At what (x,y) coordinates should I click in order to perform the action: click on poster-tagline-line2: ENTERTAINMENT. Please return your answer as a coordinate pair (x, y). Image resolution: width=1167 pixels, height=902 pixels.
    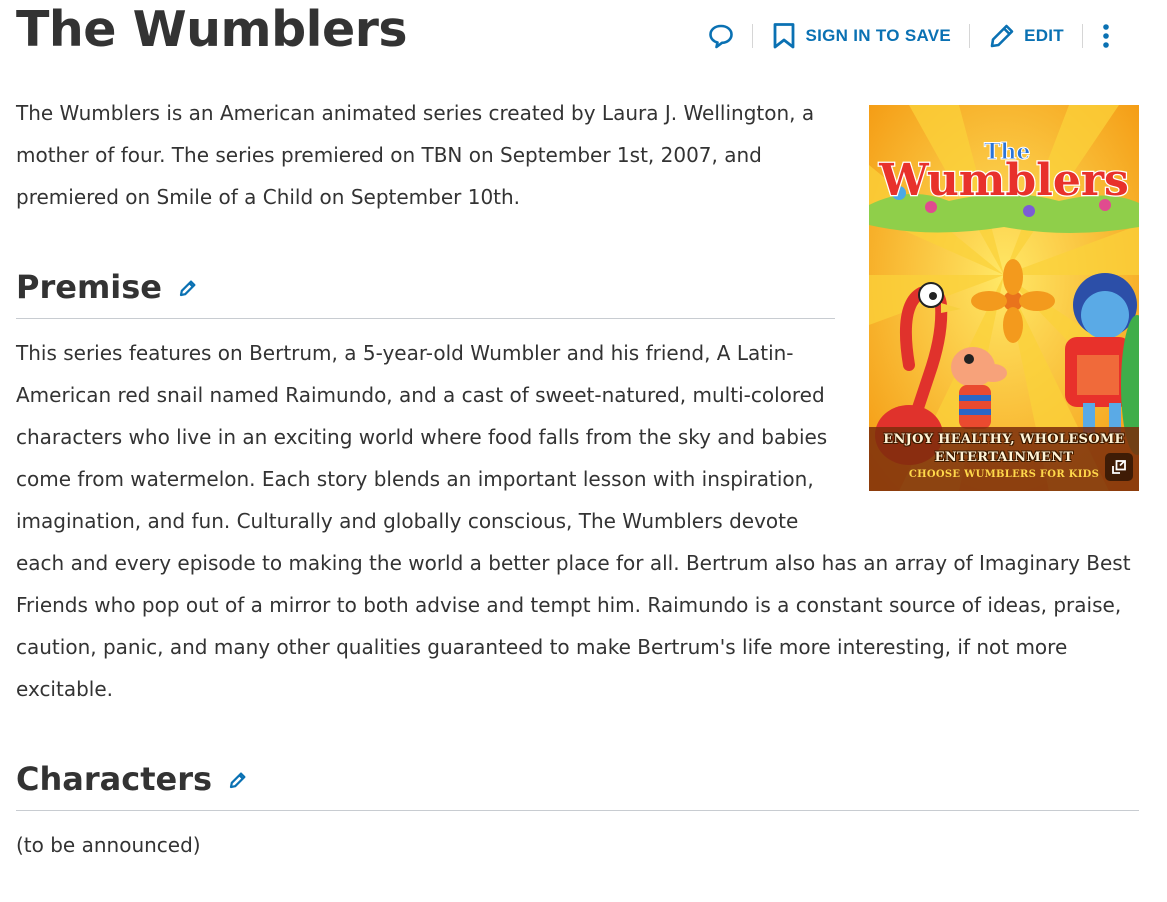
    Looking at the image, I should click on (1004, 457).